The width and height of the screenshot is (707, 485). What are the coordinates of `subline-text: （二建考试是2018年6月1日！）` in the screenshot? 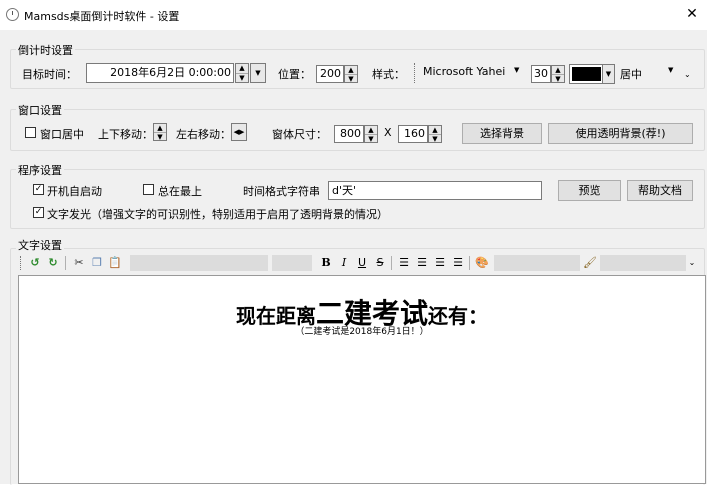 It's located at (362, 332).